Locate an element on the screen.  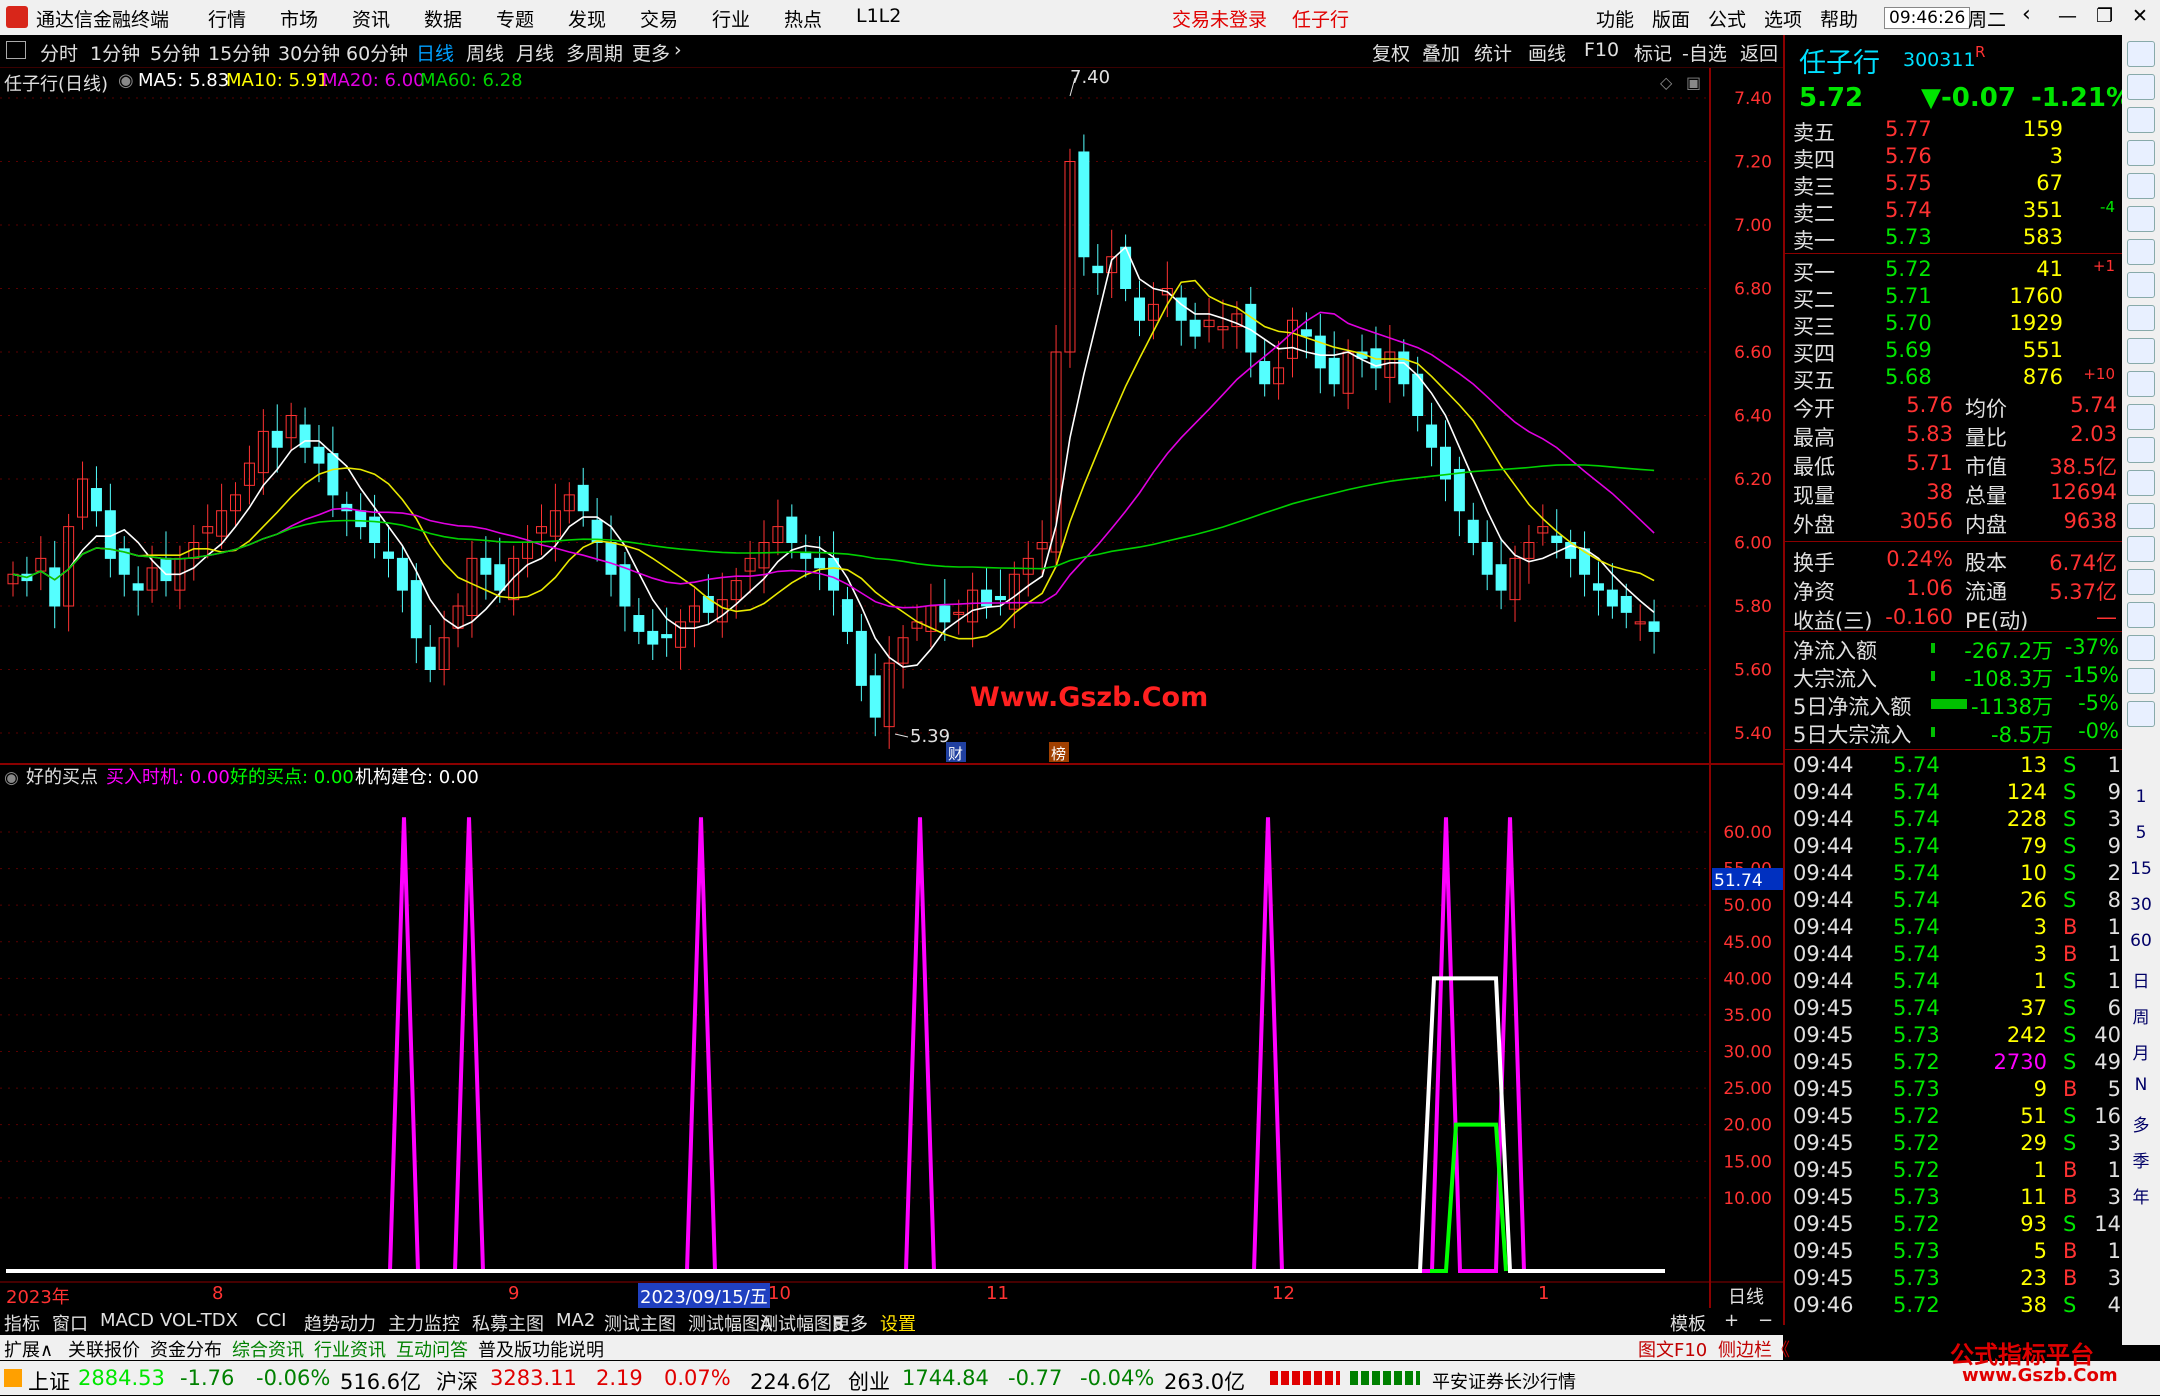
indicator-tab-8: MA2 is located at coordinates (575, 1320).